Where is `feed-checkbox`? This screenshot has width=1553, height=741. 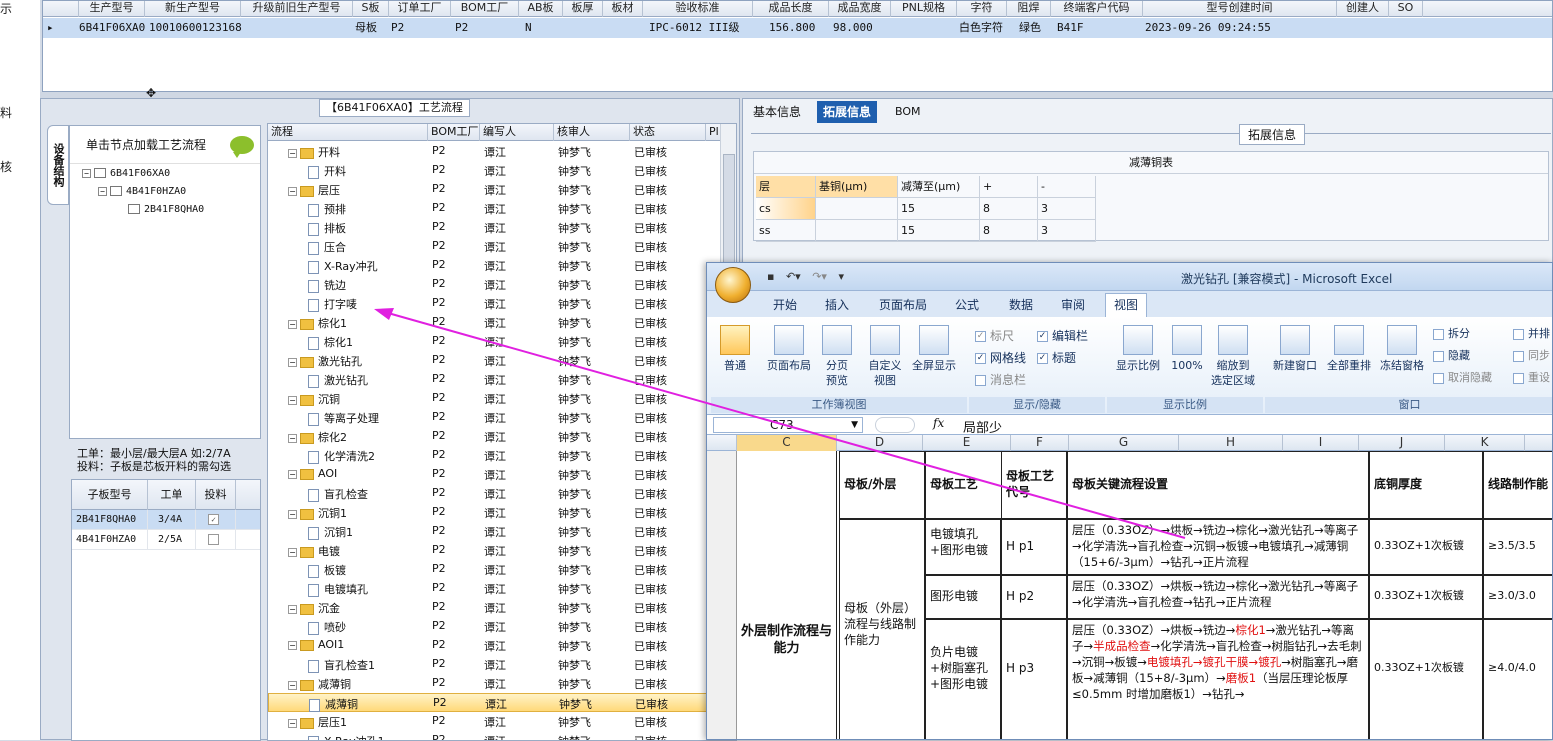
feed-checkbox is located at coordinates (213, 539).